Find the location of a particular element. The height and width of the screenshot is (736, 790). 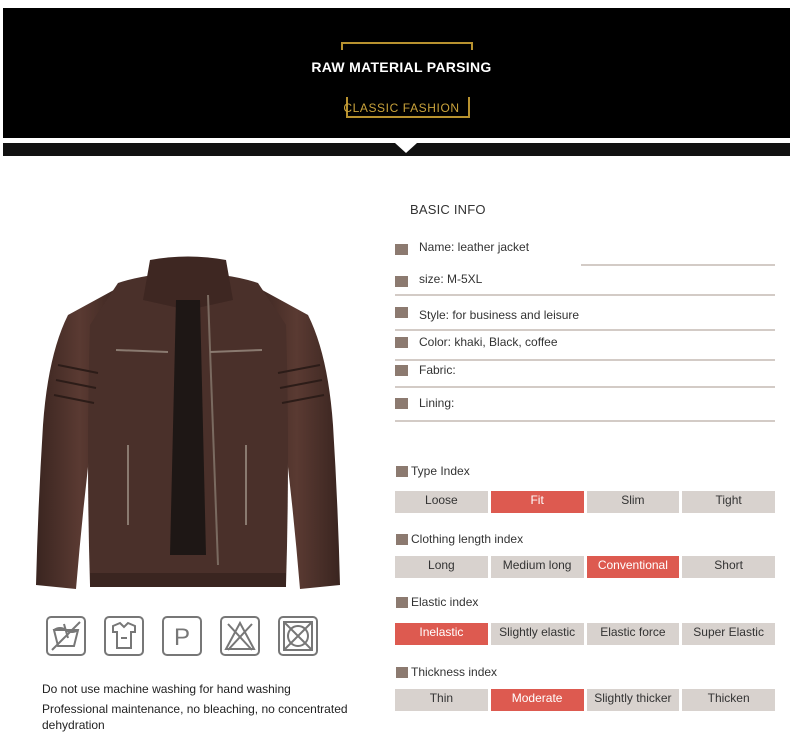

thickness-option-thin: Thin is located at coordinates (441, 700).